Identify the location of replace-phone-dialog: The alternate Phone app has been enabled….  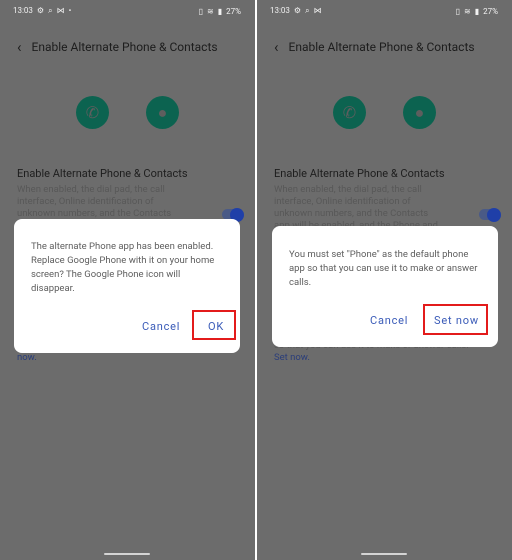
(127, 286).